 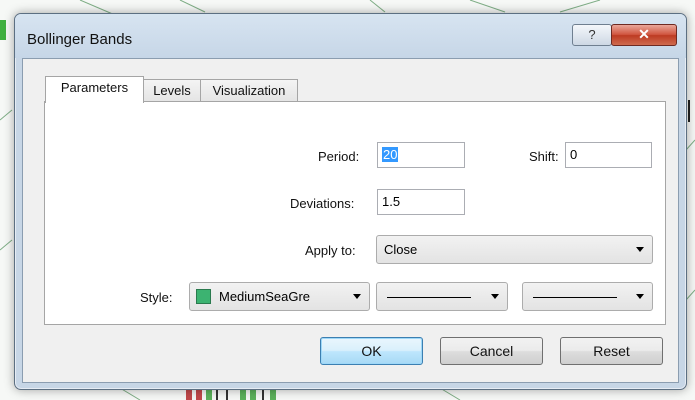 What do you see at coordinates (322, 203) in the screenshot?
I see `deviations-label: Deviations:` at bounding box center [322, 203].